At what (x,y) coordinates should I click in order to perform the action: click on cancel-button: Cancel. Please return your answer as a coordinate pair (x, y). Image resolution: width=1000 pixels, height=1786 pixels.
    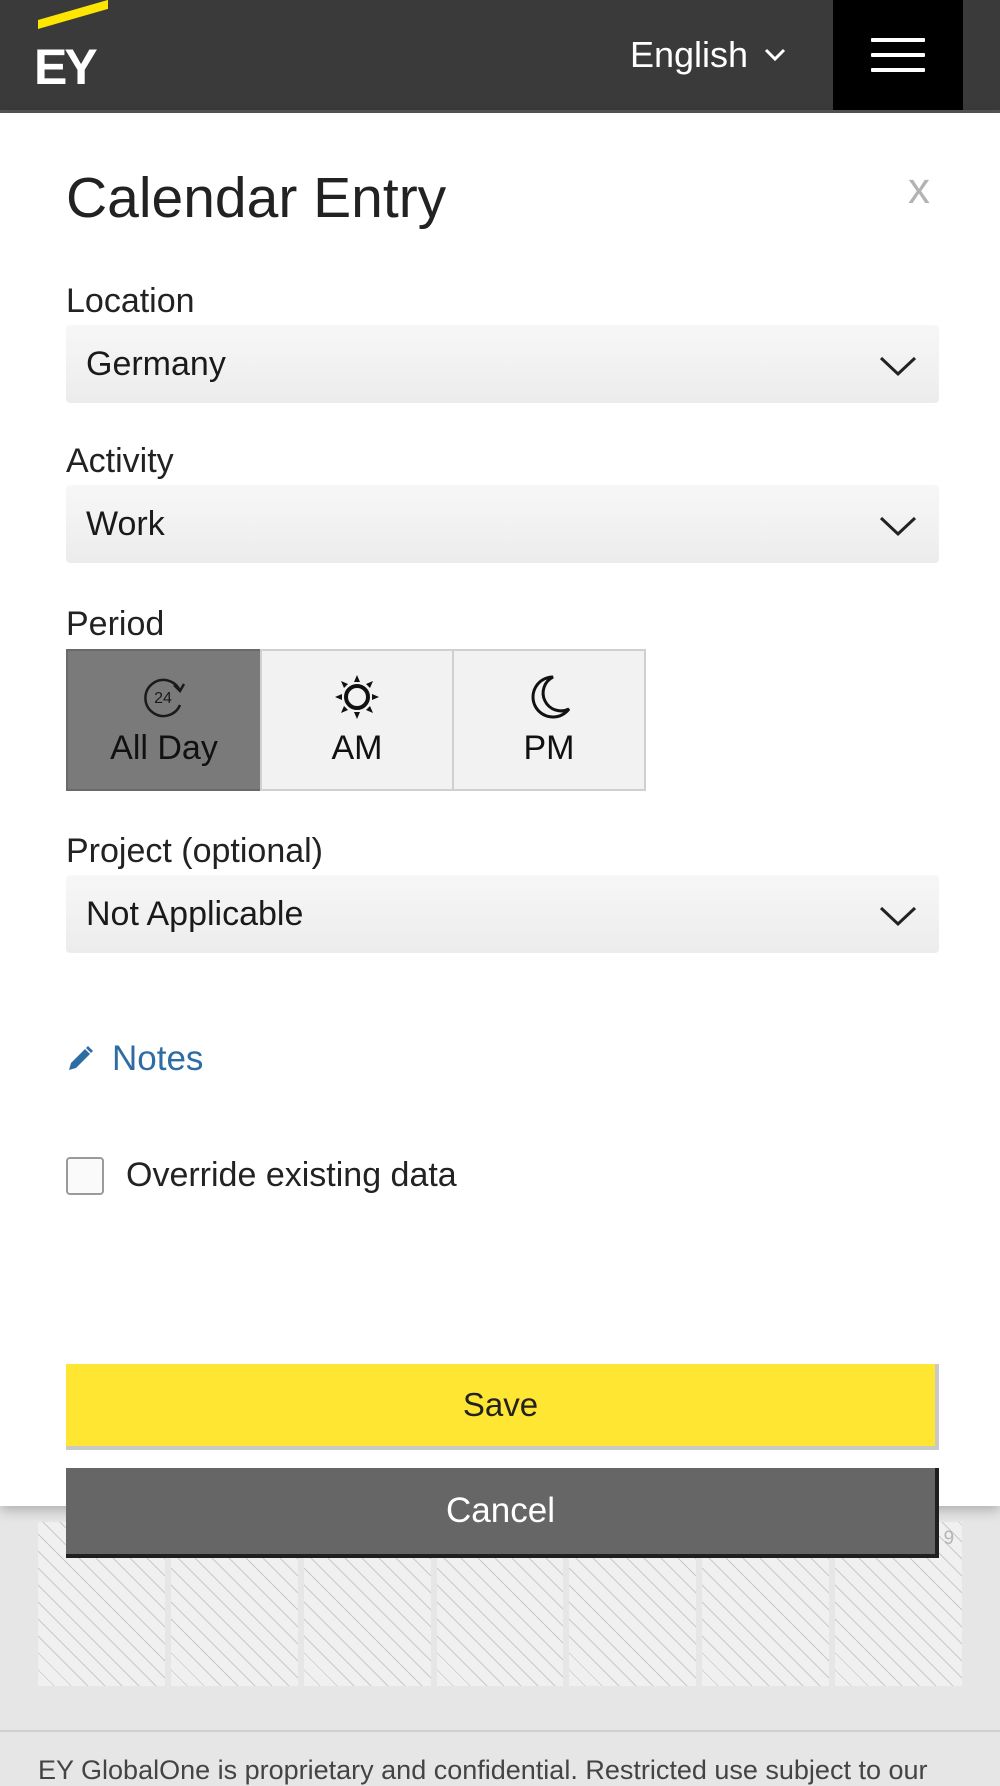
    Looking at the image, I should click on (502, 1513).